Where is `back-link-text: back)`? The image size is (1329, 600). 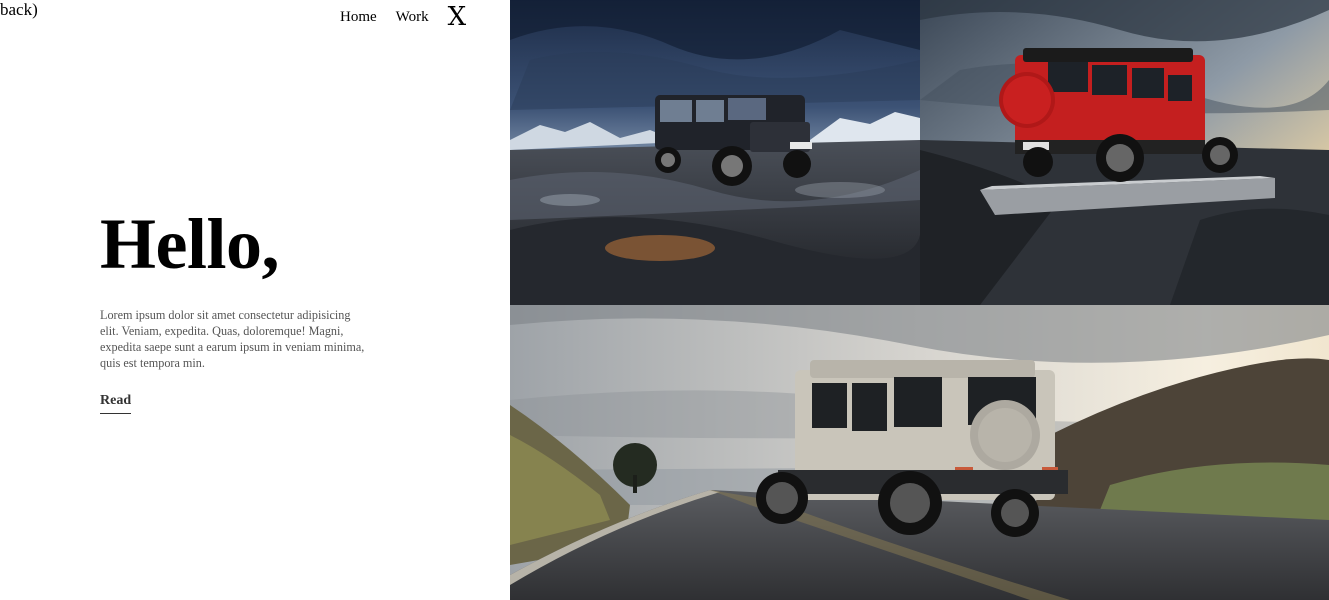 back-link-text: back) is located at coordinates (19, 10).